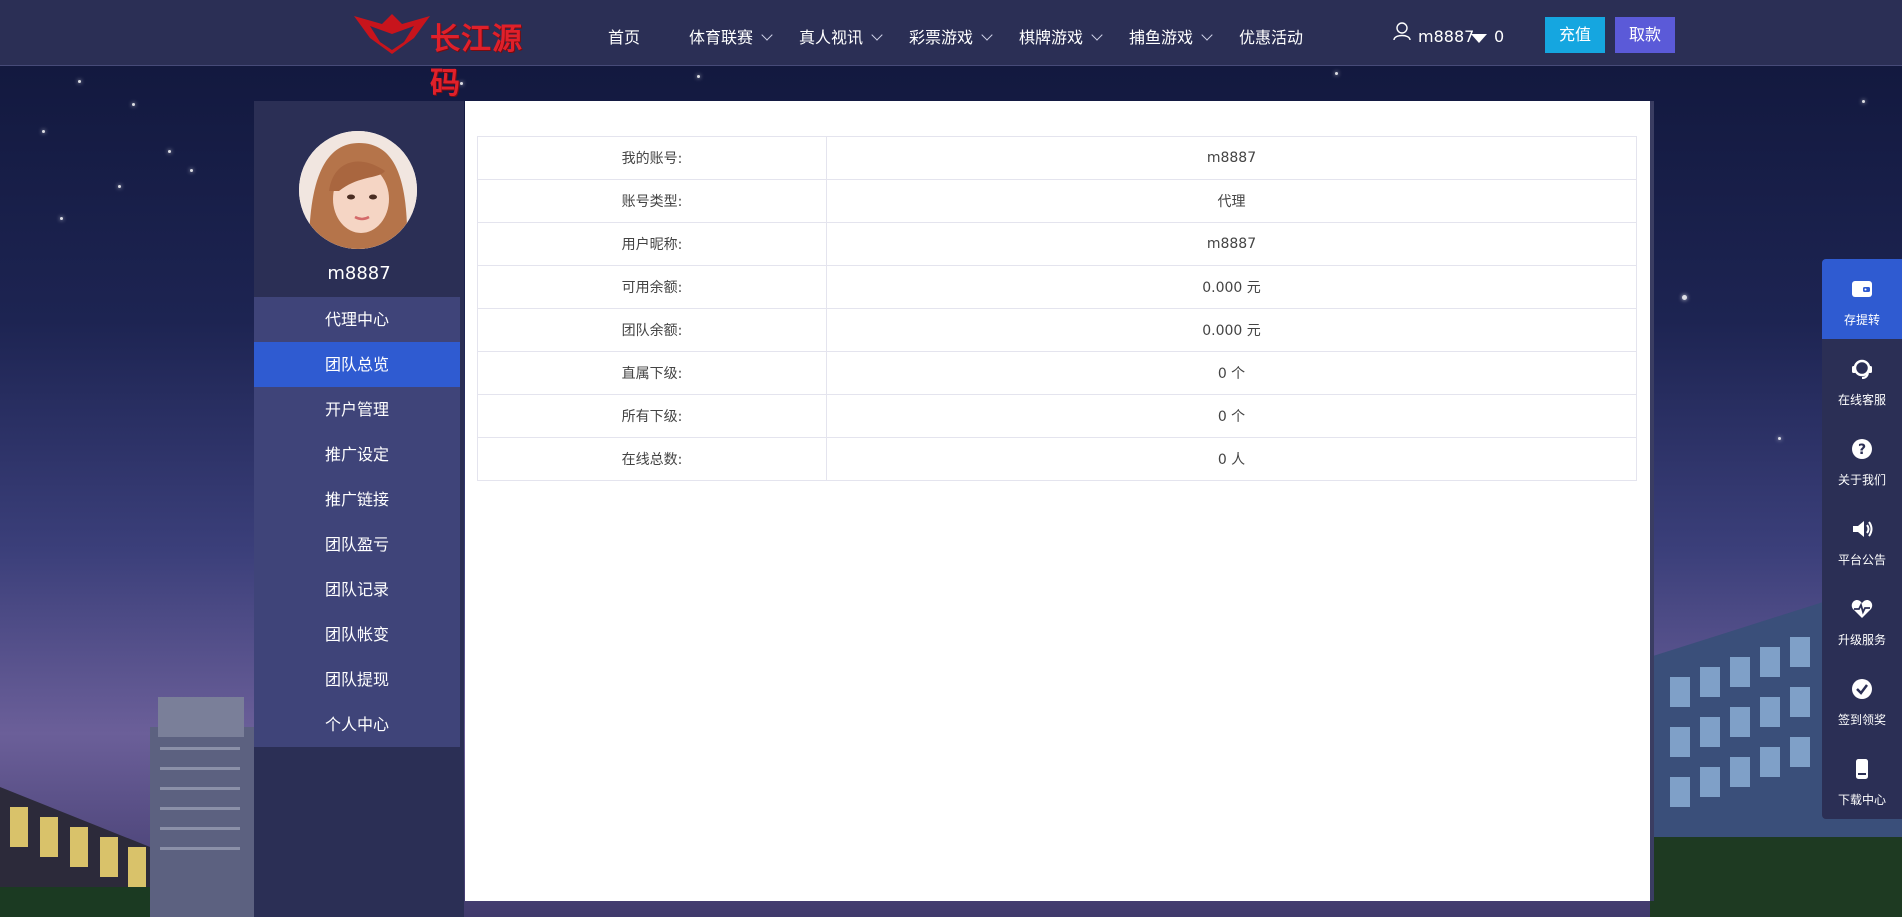 The image size is (1902, 917). What do you see at coordinates (1863, 529) in the screenshot?
I see `speaker-icon` at bounding box center [1863, 529].